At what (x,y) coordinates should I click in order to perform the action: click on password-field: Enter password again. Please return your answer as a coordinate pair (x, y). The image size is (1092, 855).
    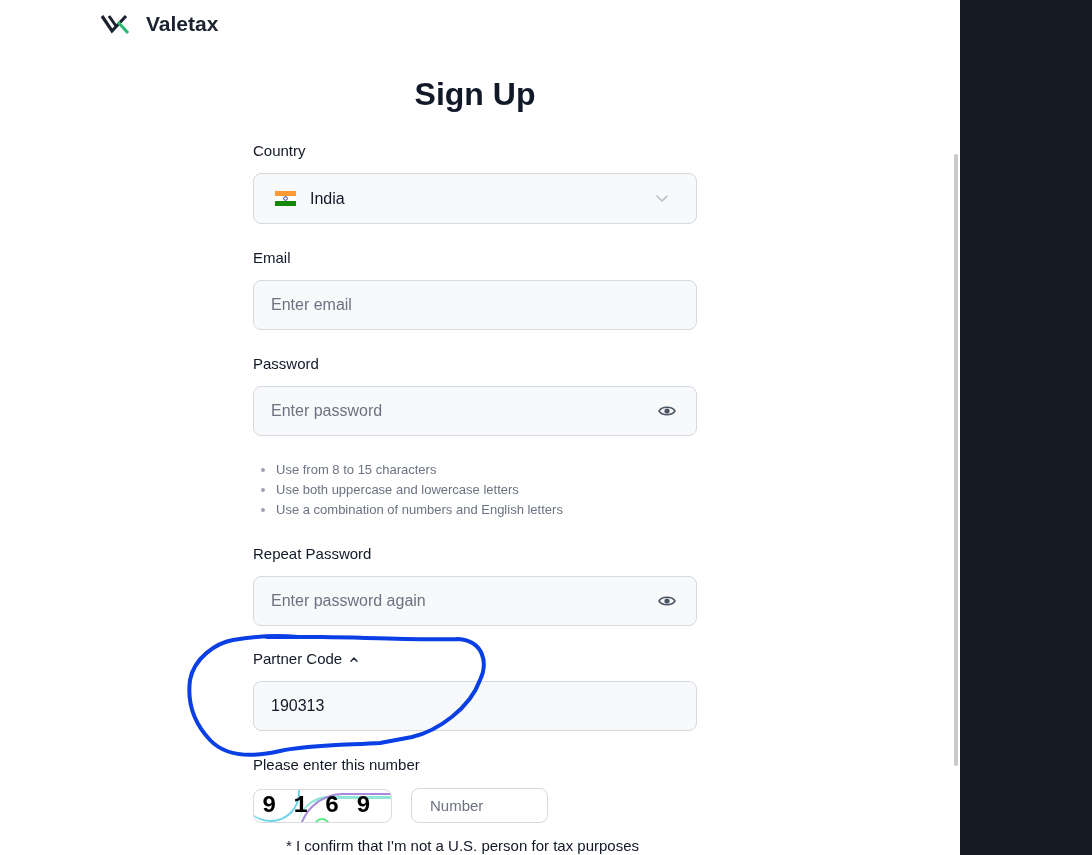
    Looking at the image, I should click on (475, 601).